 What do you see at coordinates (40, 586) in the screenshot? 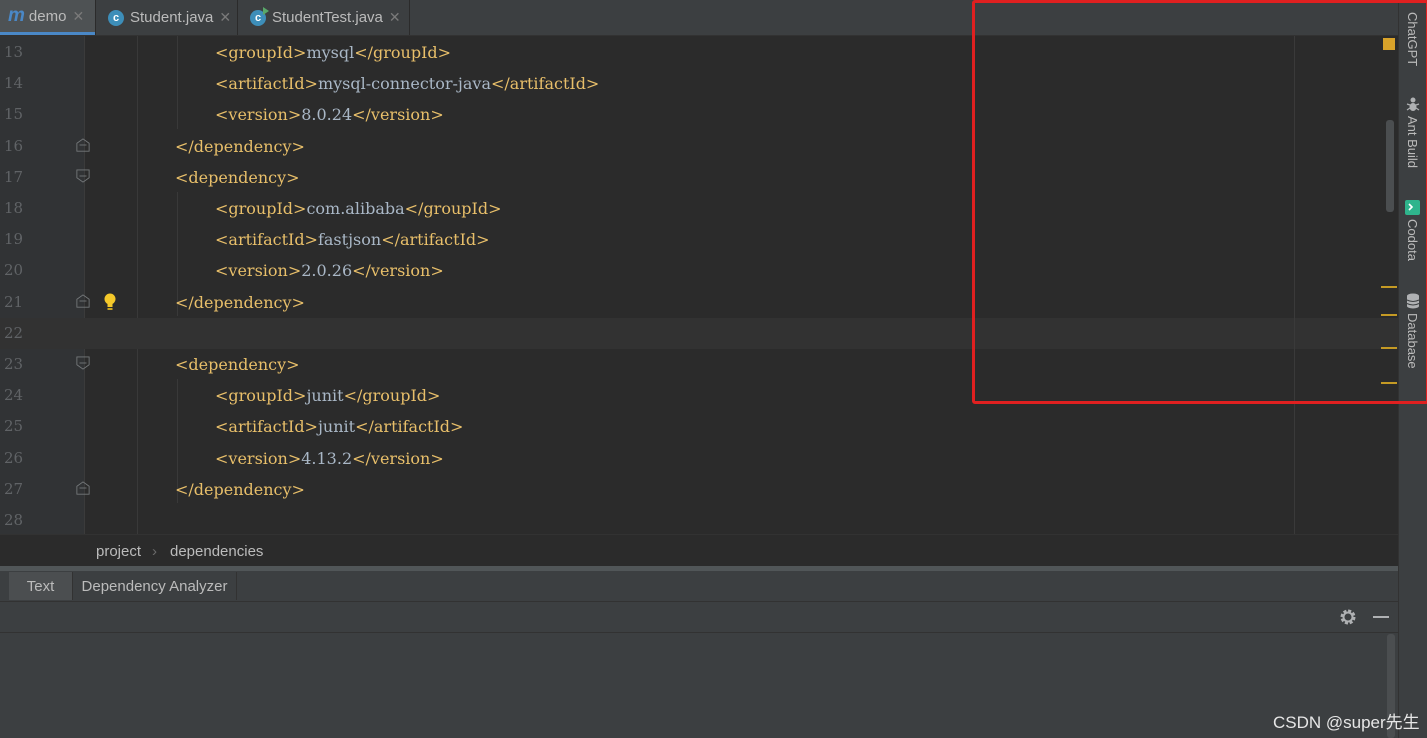
I see `tab-text: Text` at bounding box center [40, 586].